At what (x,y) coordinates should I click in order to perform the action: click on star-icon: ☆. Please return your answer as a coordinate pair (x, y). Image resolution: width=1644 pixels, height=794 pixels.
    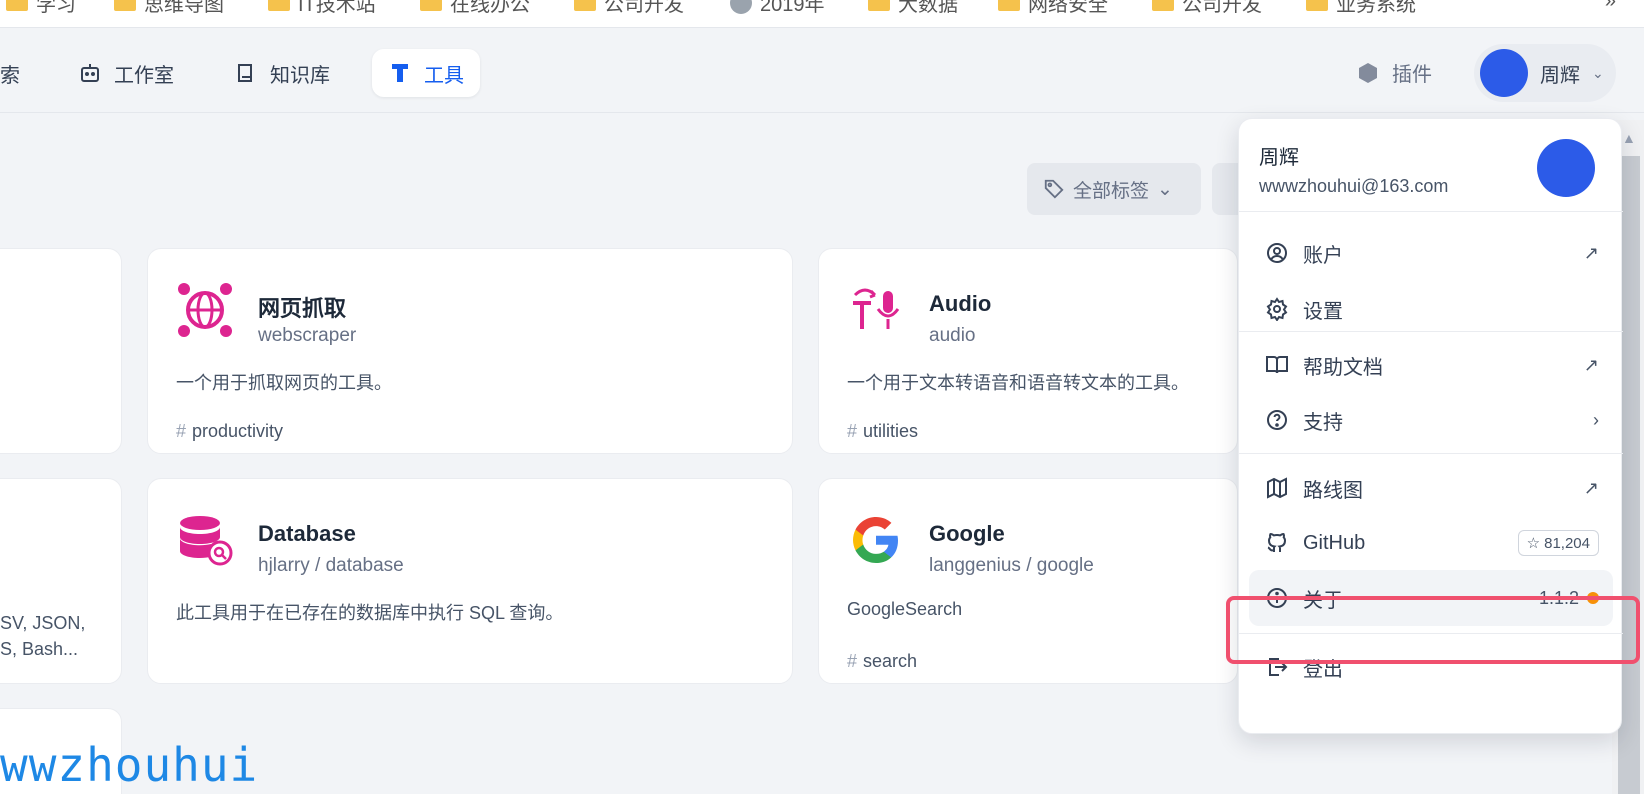
    Looking at the image, I should click on (1533, 543).